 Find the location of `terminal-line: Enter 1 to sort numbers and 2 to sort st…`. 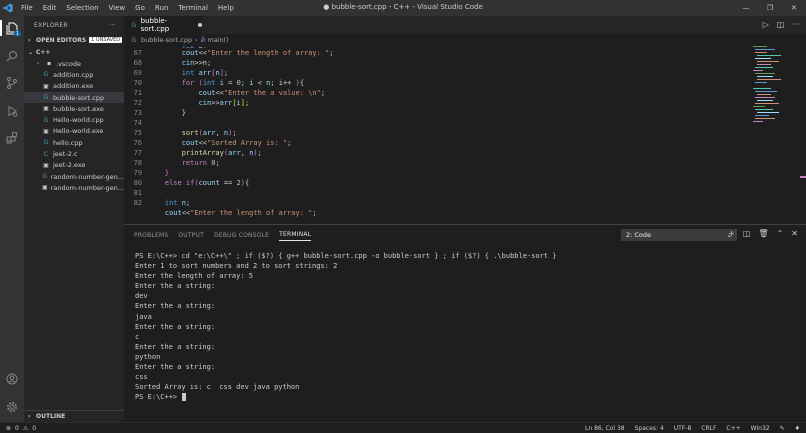

terminal-line: Enter 1 to sort numbers and 2 to sort st… is located at coordinates (236, 266).